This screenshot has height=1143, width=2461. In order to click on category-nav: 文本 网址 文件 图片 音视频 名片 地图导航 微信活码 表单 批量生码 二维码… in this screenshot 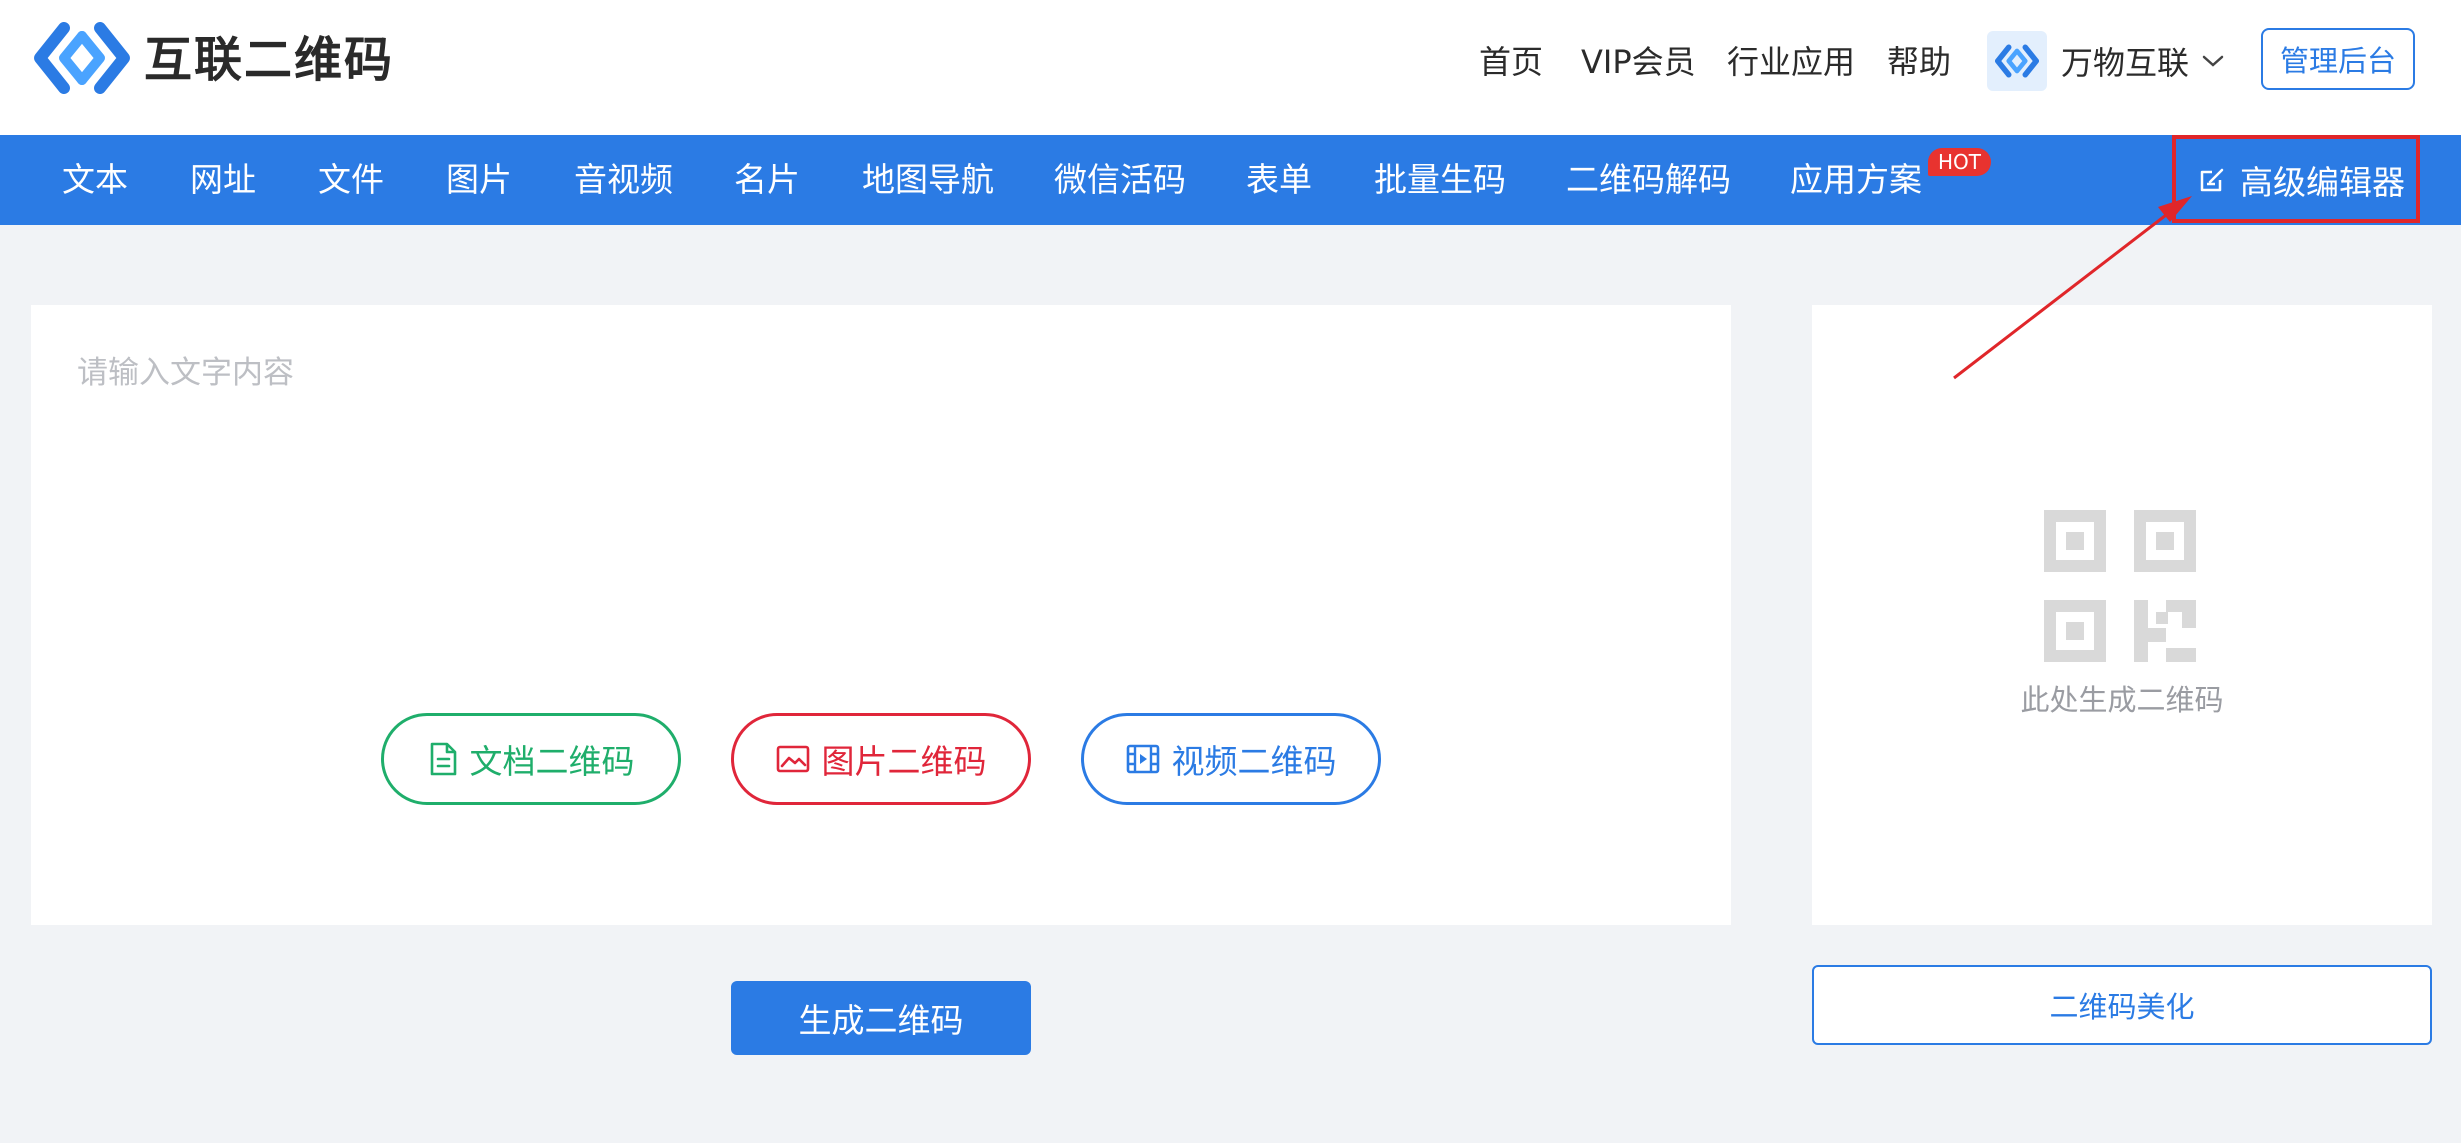, I will do `click(1230, 180)`.